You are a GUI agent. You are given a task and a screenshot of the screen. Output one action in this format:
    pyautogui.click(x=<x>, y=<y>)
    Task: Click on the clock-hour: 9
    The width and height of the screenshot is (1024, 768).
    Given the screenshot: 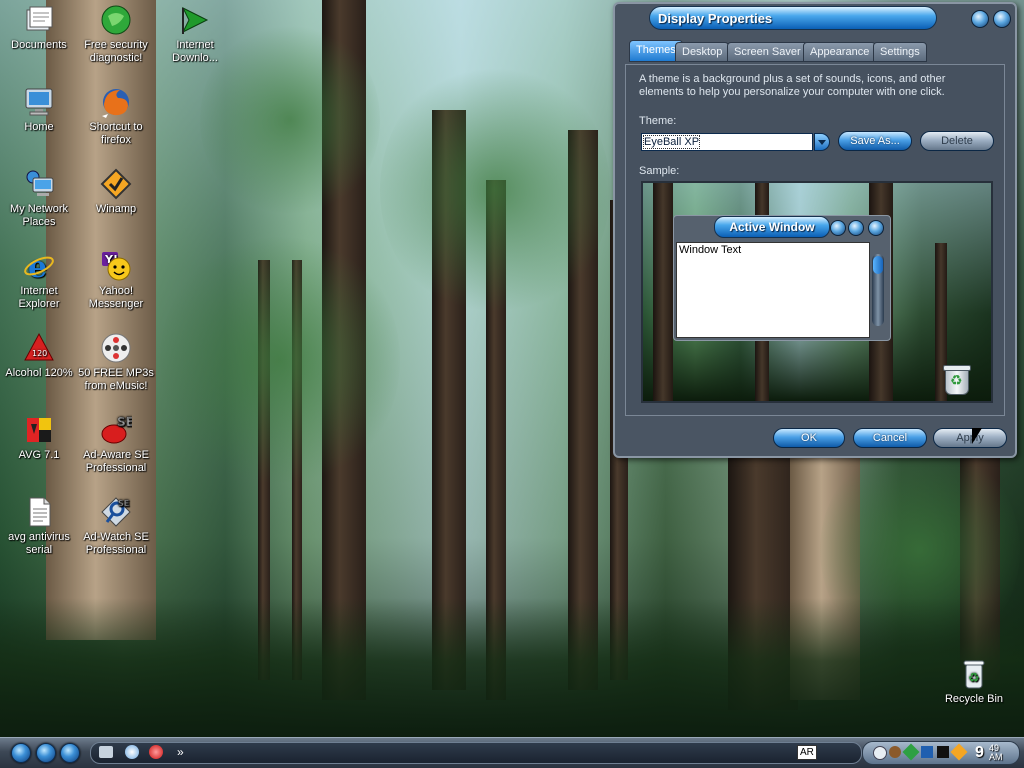 What is the action you would take?
    pyautogui.click(x=979, y=753)
    